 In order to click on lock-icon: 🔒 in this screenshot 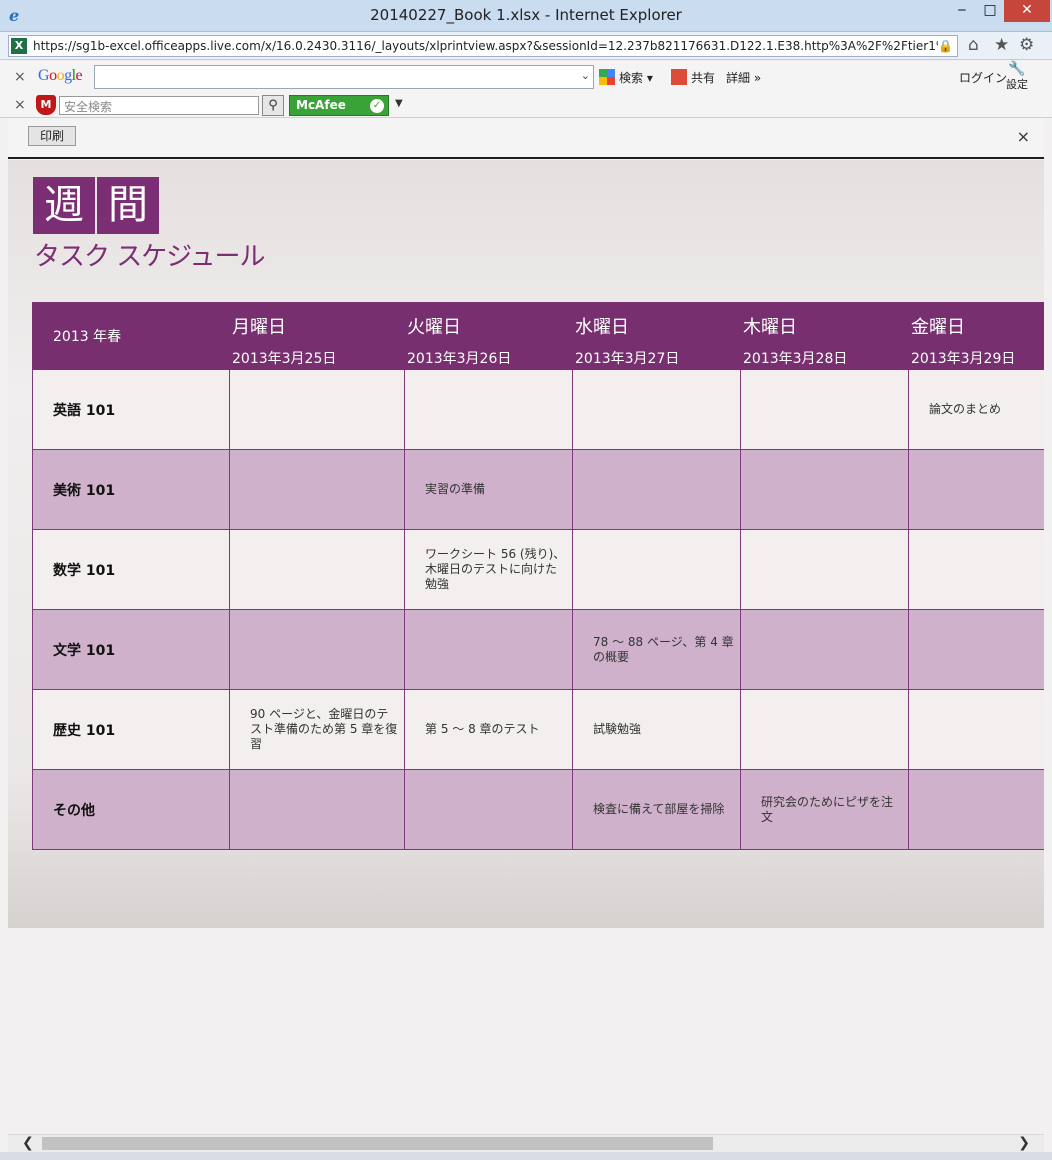, I will do `click(945, 46)`.